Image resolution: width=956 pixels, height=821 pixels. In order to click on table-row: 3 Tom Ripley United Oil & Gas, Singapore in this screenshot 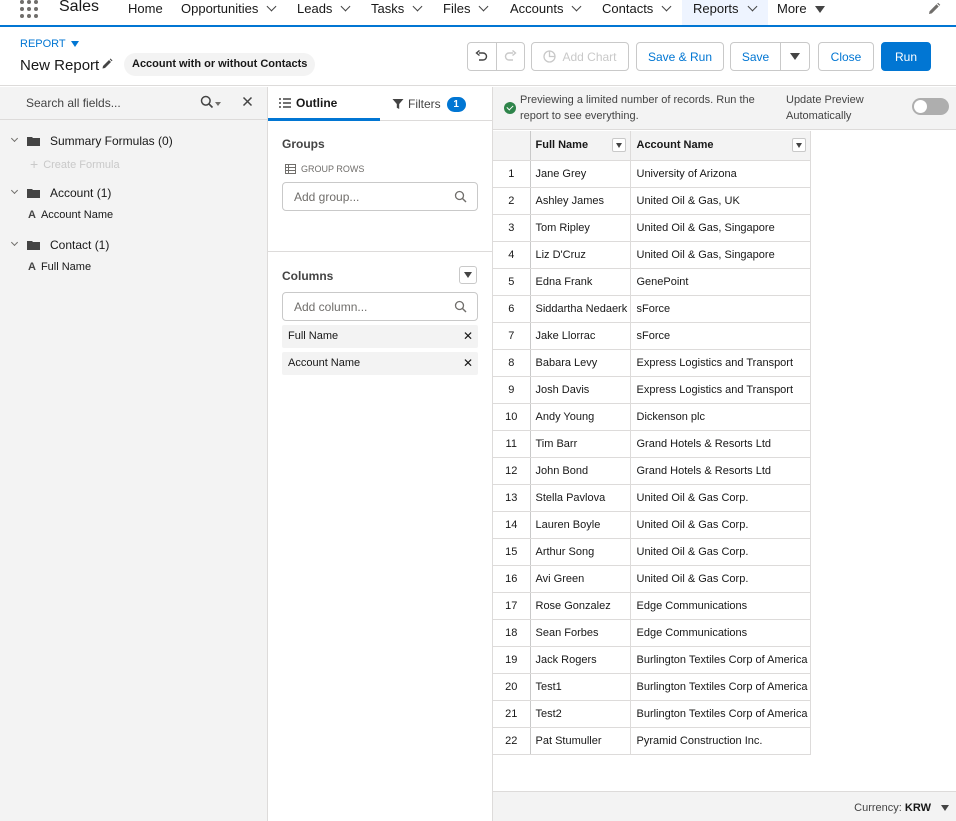, I will do `click(652, 228)`.